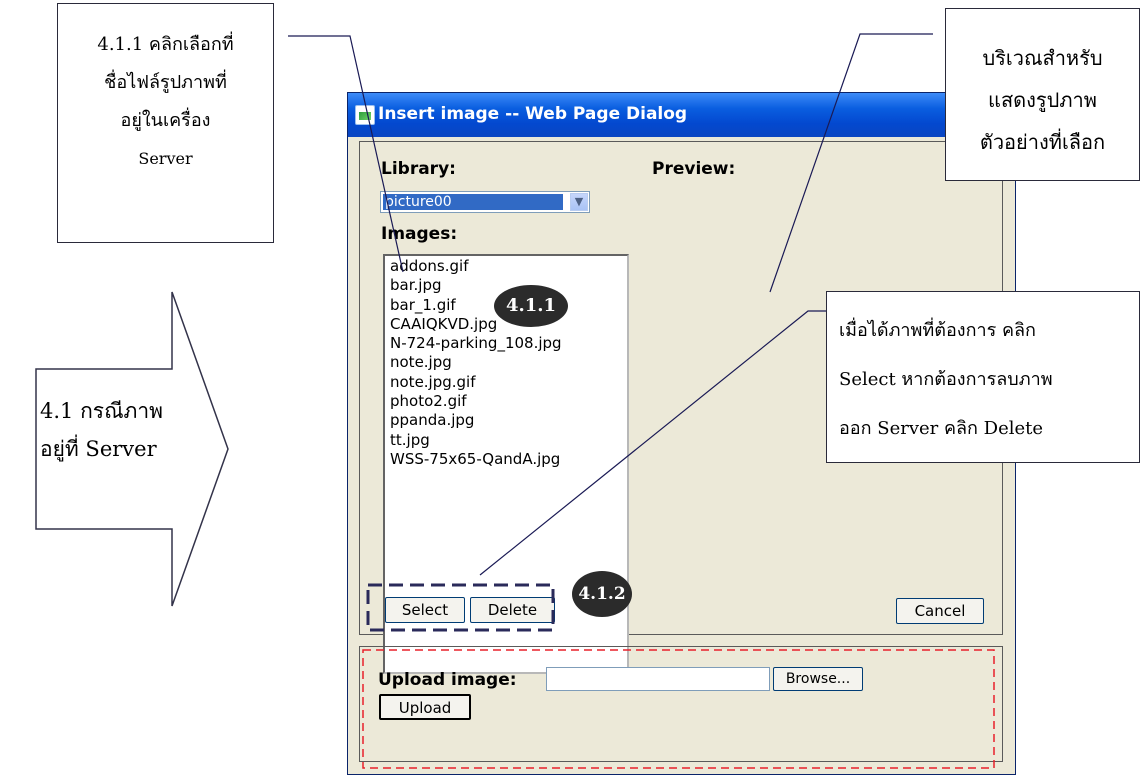  Describe the element at coordinates (531, 306) in the screenshot. I see `step-badge-1: 4.1.1` at that location.